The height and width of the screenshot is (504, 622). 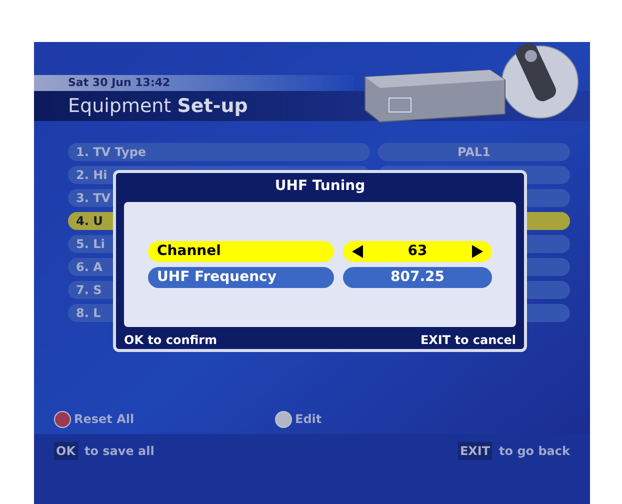 I want to click on right-arrow-icon, so click(x=477, y=251).